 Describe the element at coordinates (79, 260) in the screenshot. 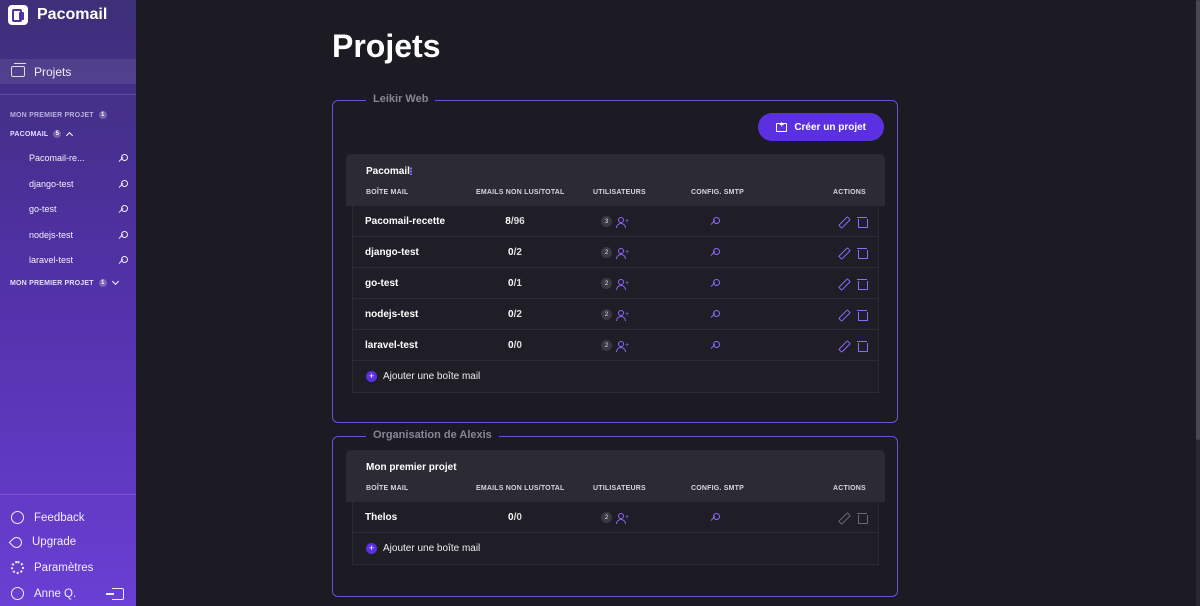

I see `sidebar-mailbox-item: laravel-test` at that location.